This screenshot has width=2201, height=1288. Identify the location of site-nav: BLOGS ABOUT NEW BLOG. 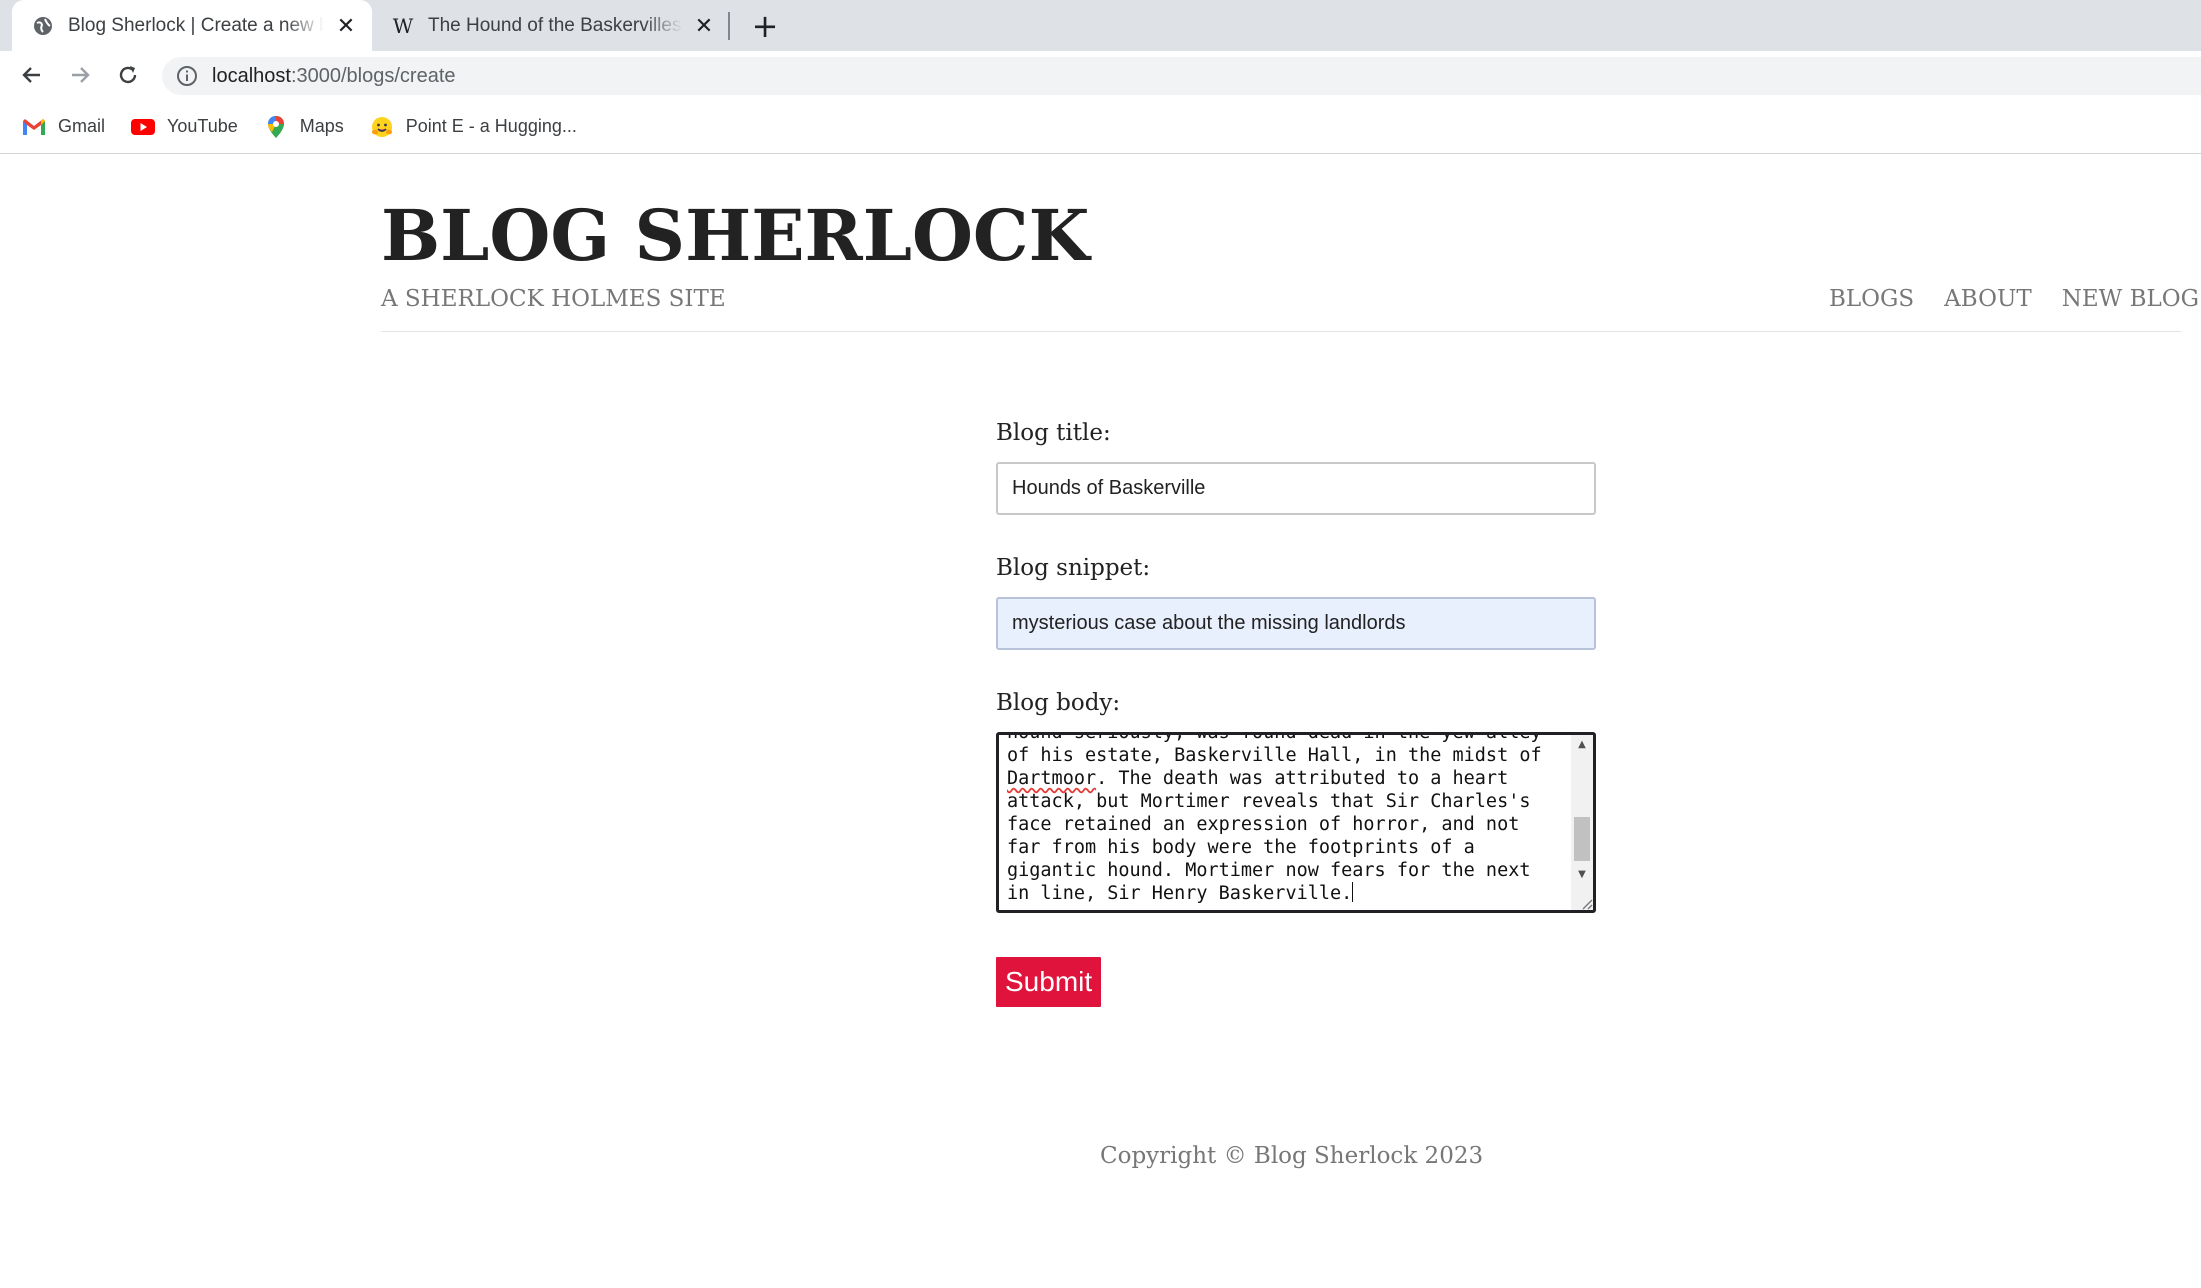
(2014, 299).